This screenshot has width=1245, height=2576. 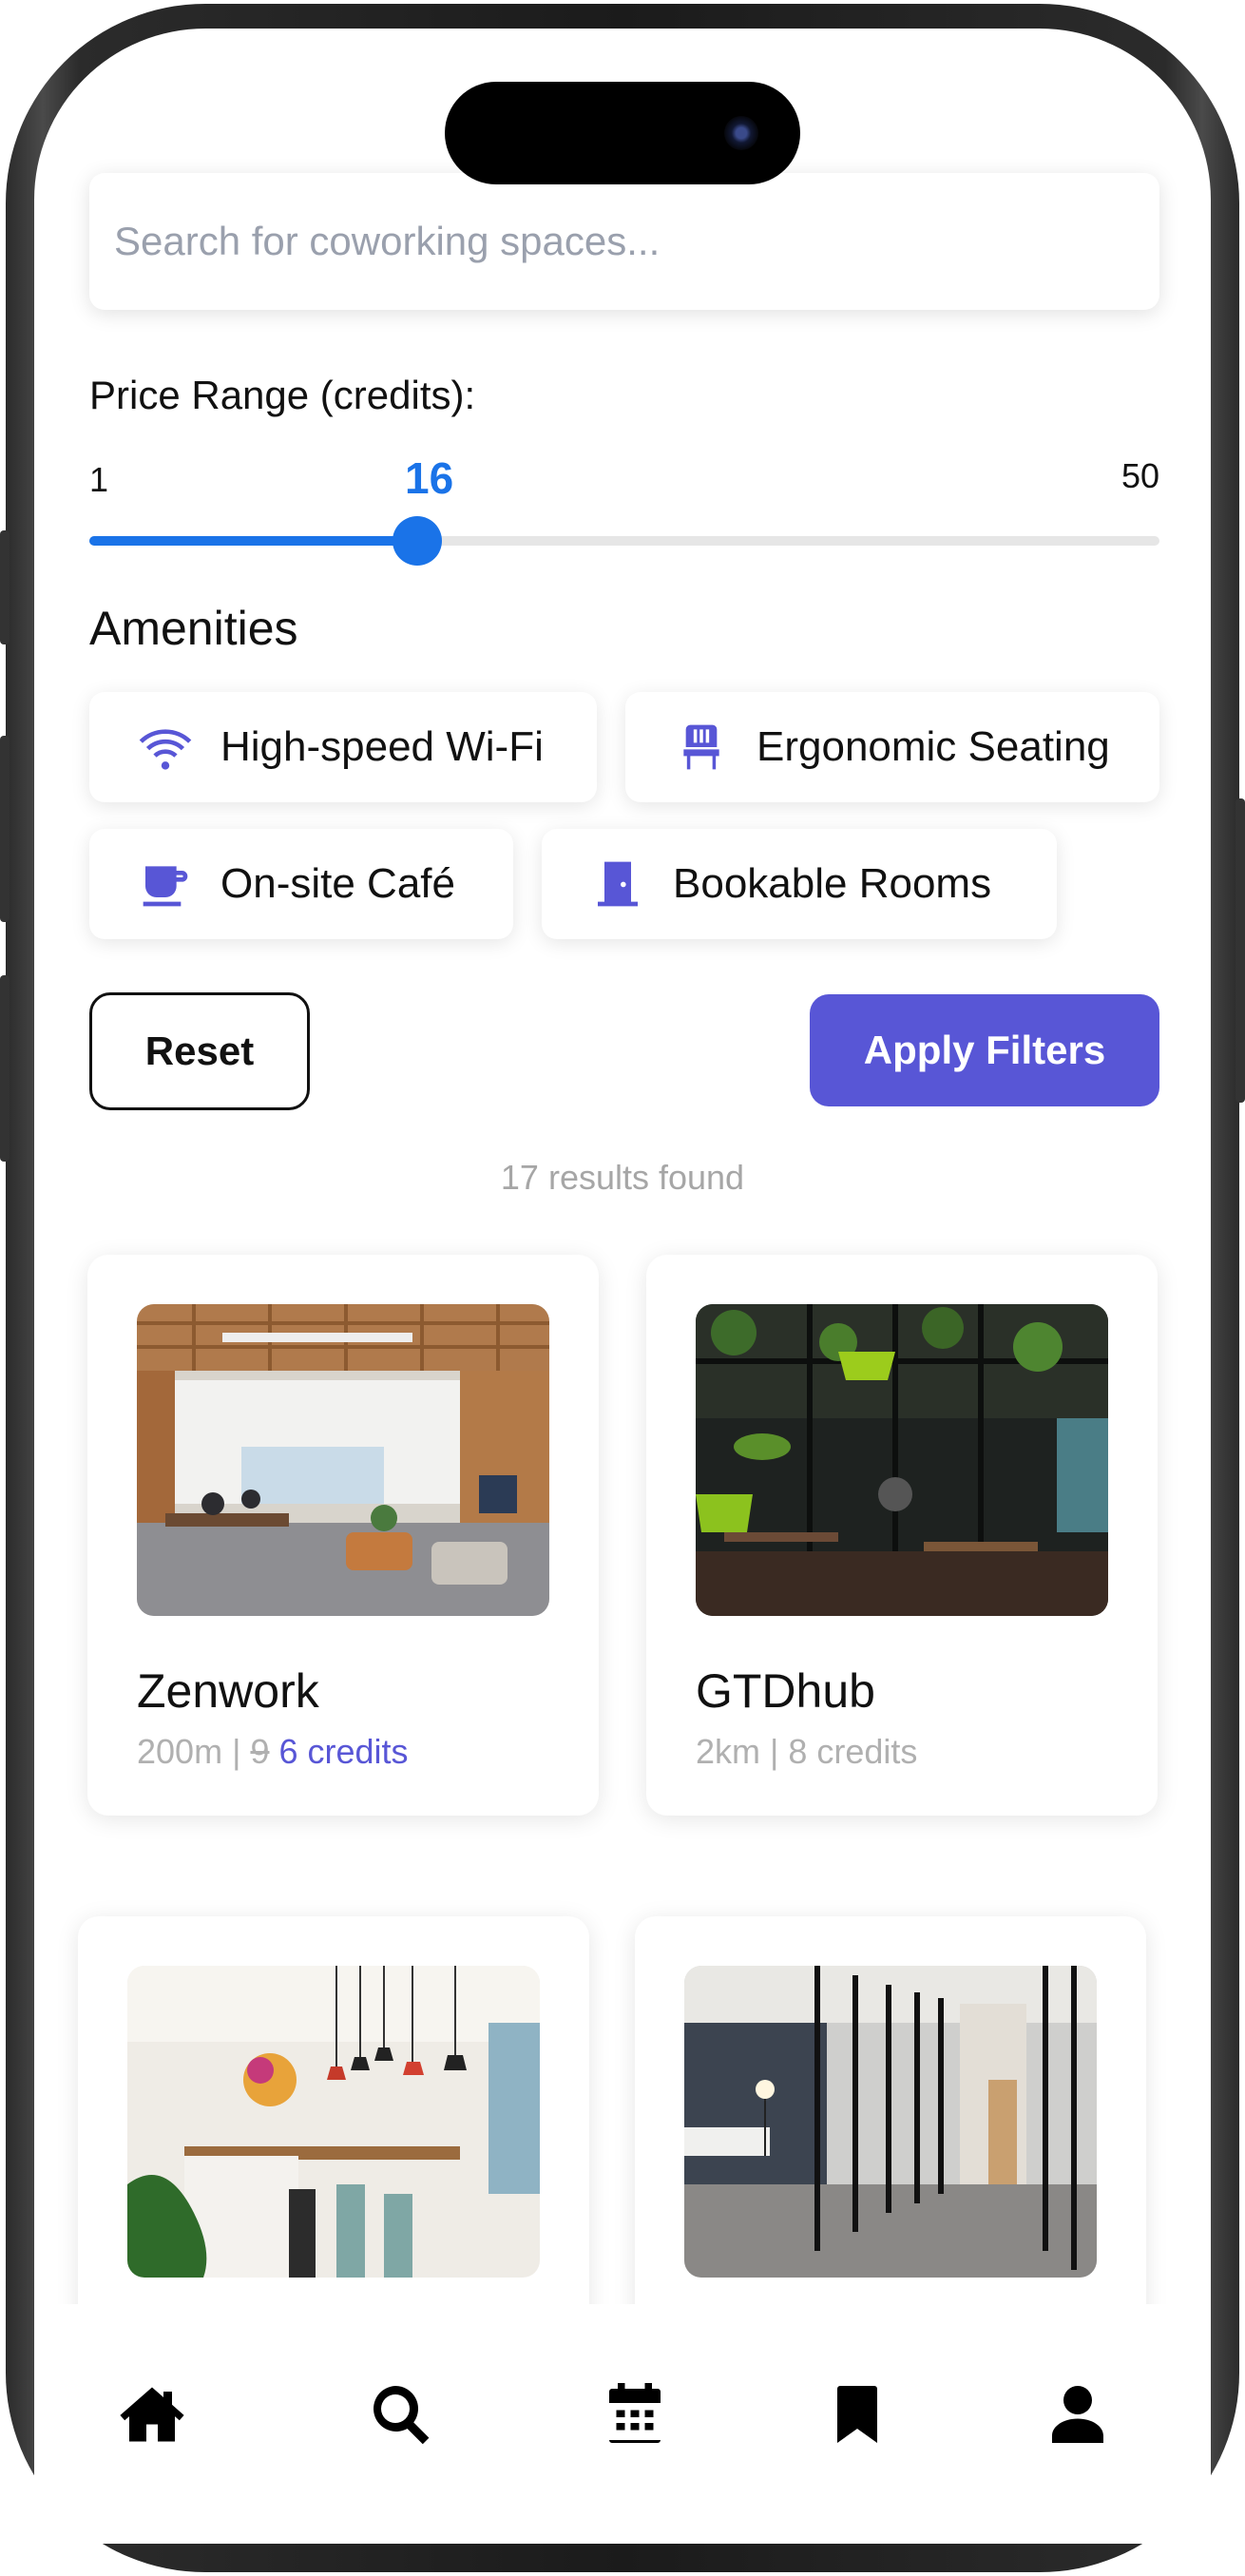 What do you see at coordinates (933, 746) in the screenshot?
I see `amenity-label: Ergonomic Seating` at bounding box center [933, 746].